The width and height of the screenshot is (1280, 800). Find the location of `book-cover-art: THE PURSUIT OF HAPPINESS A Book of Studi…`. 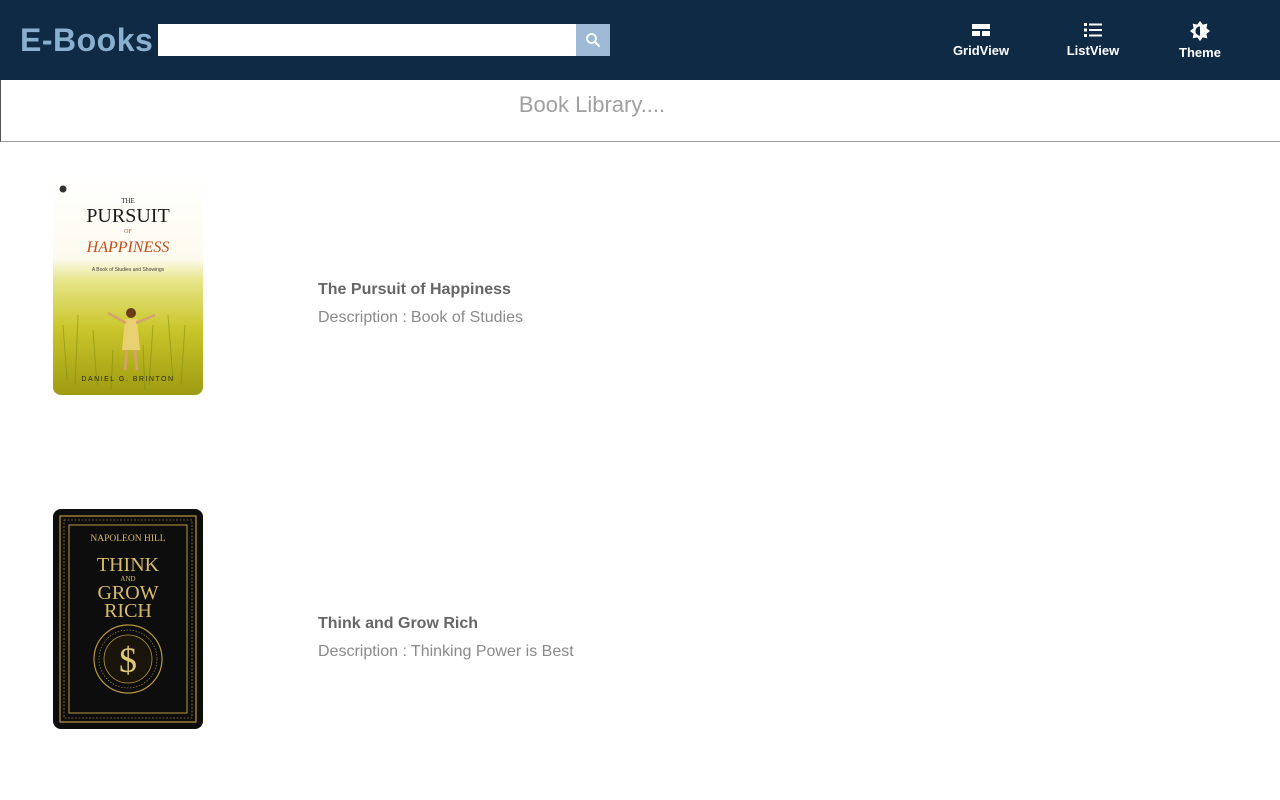

book-cover-art: THE PURSUIT OF HAPPINESS A Book of Studi… is located at coordinates (128, 285).